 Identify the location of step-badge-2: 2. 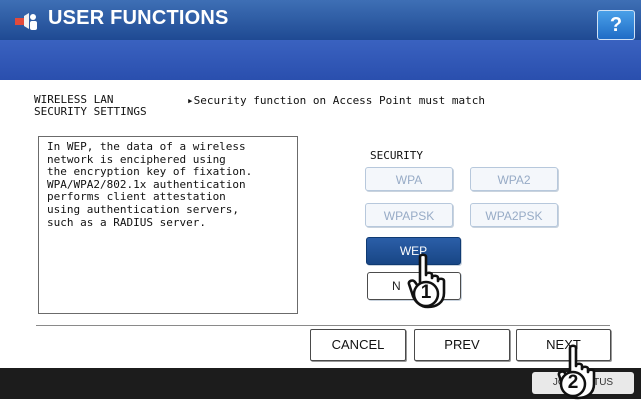
(573, 384).